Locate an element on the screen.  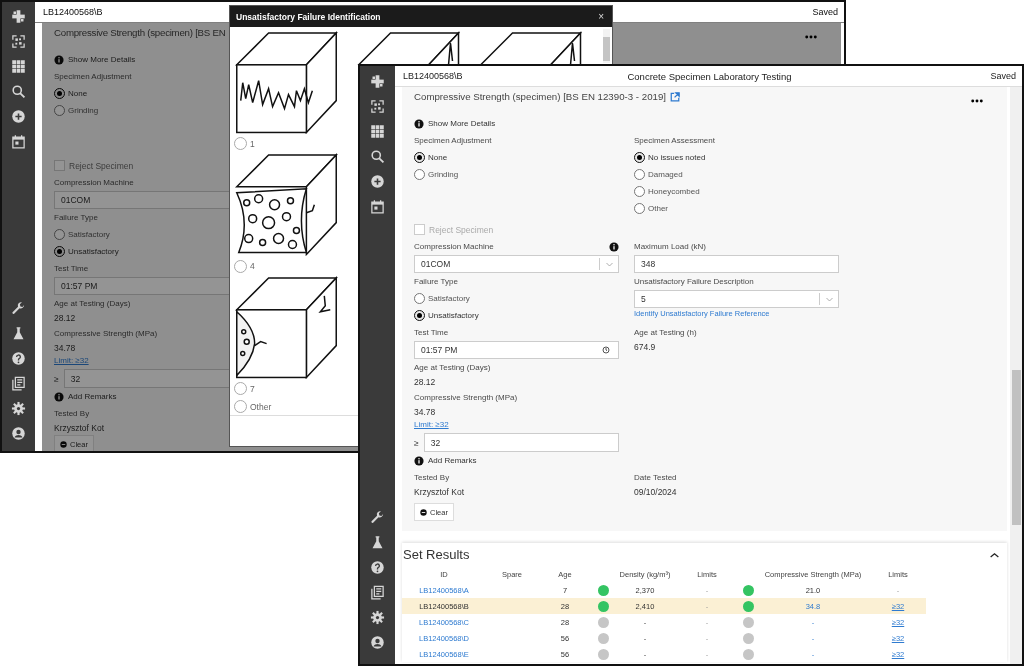
radio-button: 4 is located at coordinates (286, 266).